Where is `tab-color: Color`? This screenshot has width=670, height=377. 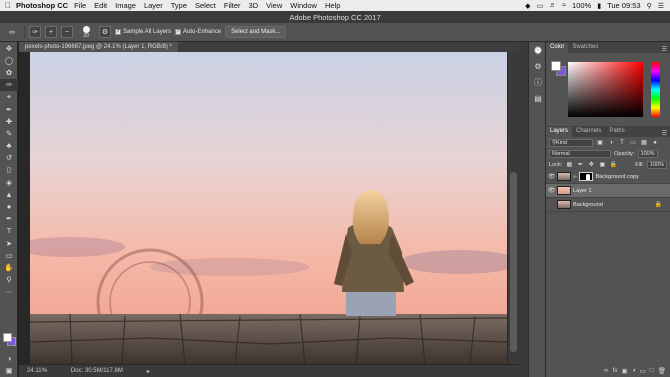
tab-color: Color is located at coordinates (557, 48).